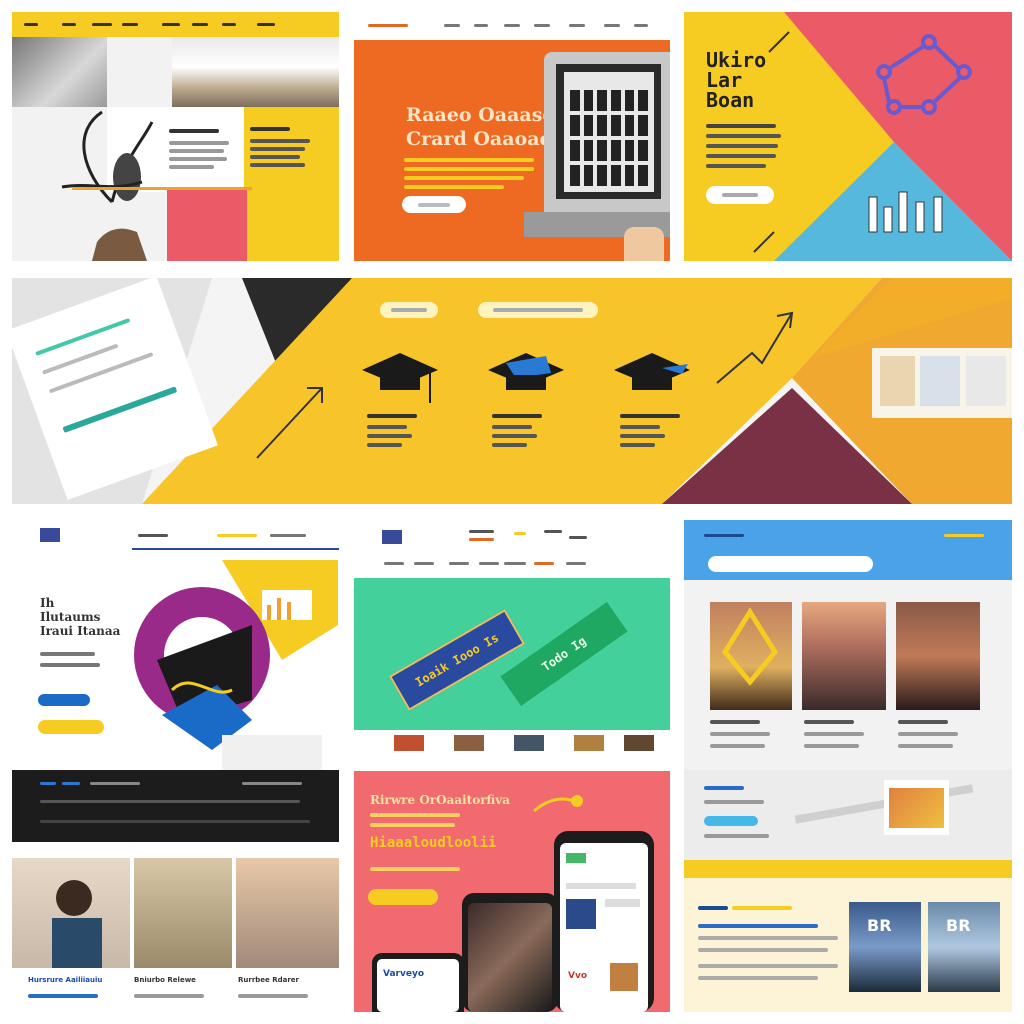  I want to click on phone-medium, so click(510, 952).